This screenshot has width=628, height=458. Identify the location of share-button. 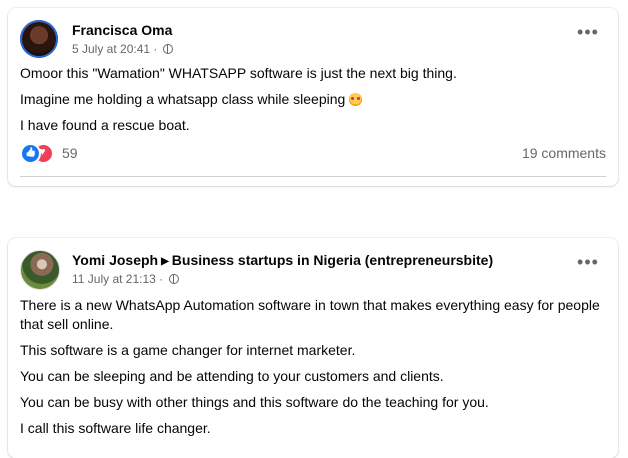
(508, 183).